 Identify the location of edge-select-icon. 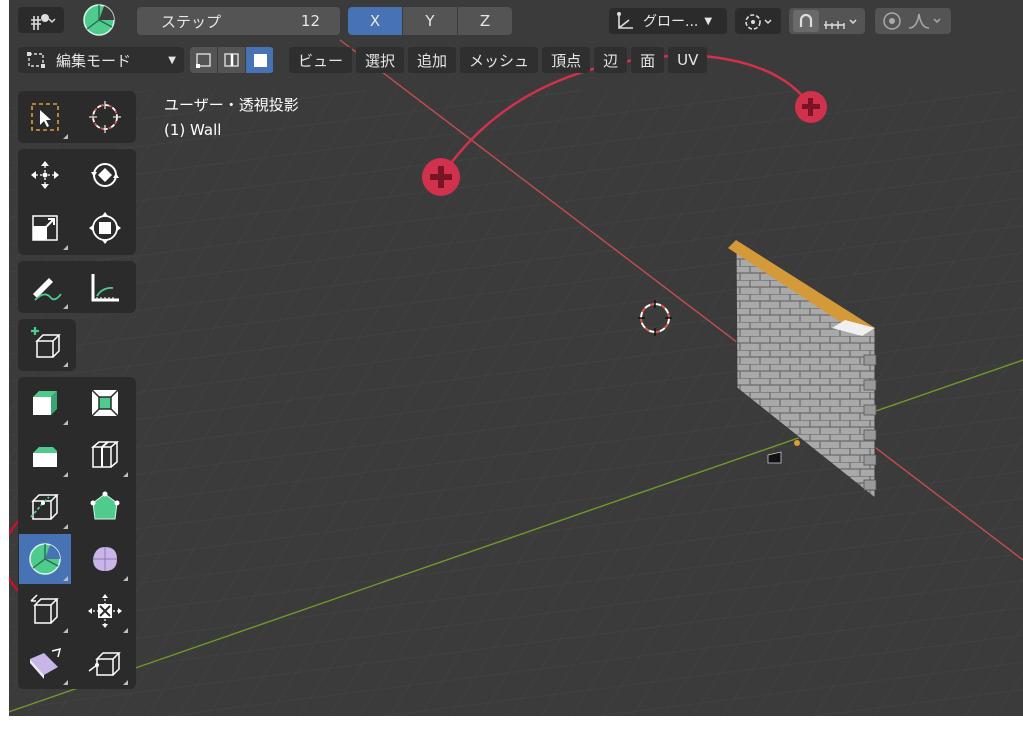
(232, 60).